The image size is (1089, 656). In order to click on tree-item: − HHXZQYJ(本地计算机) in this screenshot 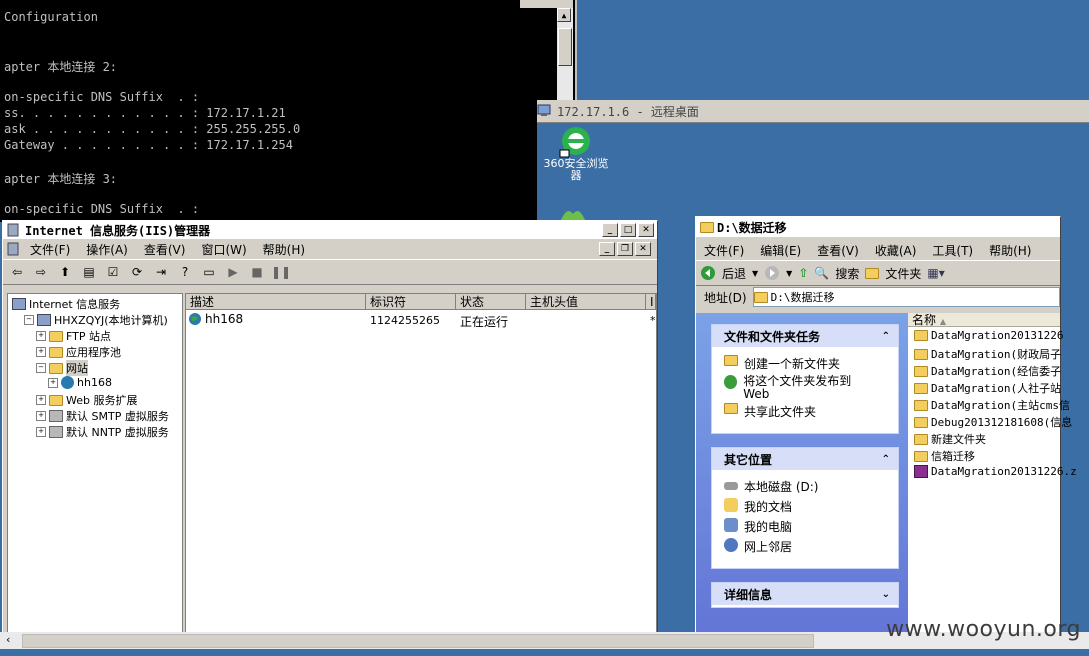, I will do `click(96, 320)`.